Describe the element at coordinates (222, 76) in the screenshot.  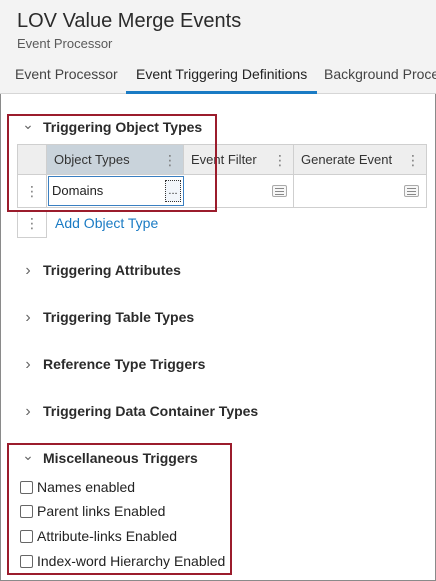
I see `tab-event-triggering-definitions: Event Triggering Definitions` at that location.